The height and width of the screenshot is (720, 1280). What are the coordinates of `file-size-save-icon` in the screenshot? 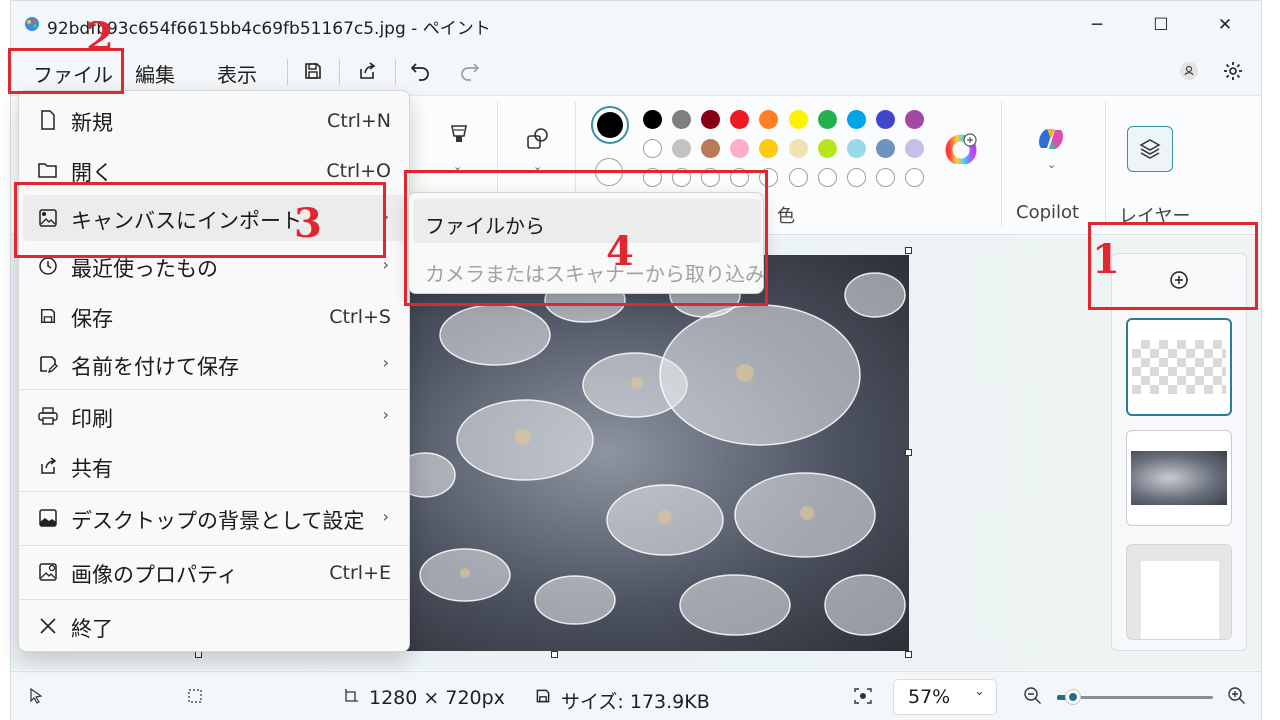 It's located at (543, 698).